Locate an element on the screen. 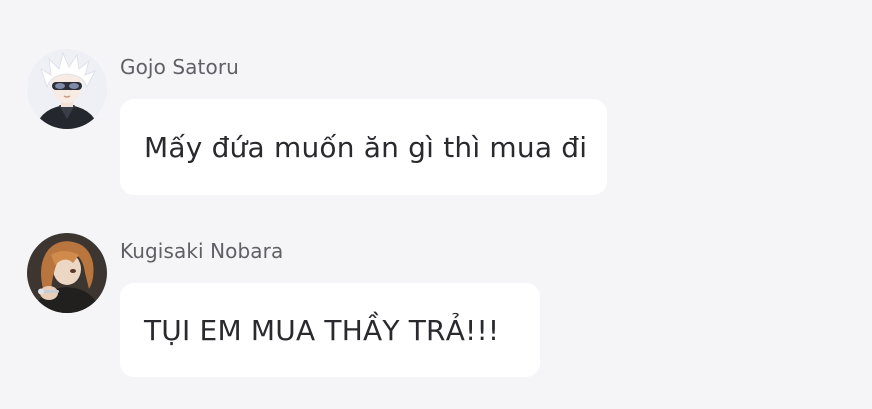 The image size is (872, 409). message-bubble: TỤI EM MUA THẦY TRẢ!!! is located at coordinates (330, 330).